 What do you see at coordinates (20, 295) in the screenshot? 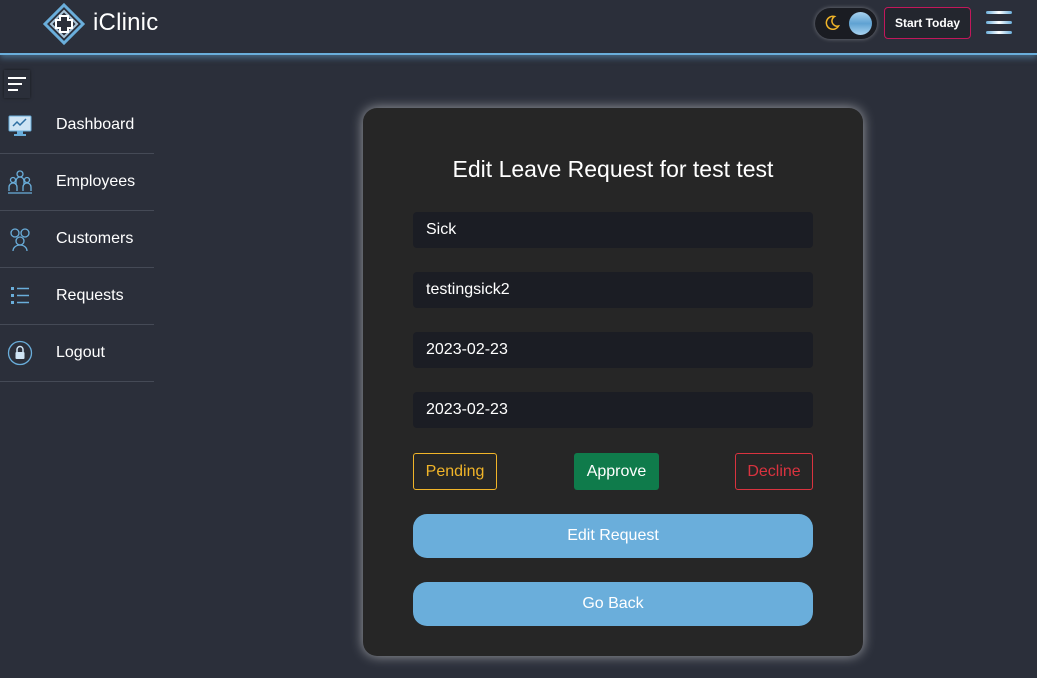
I see `list-icon` at bounding box center [20, 295].